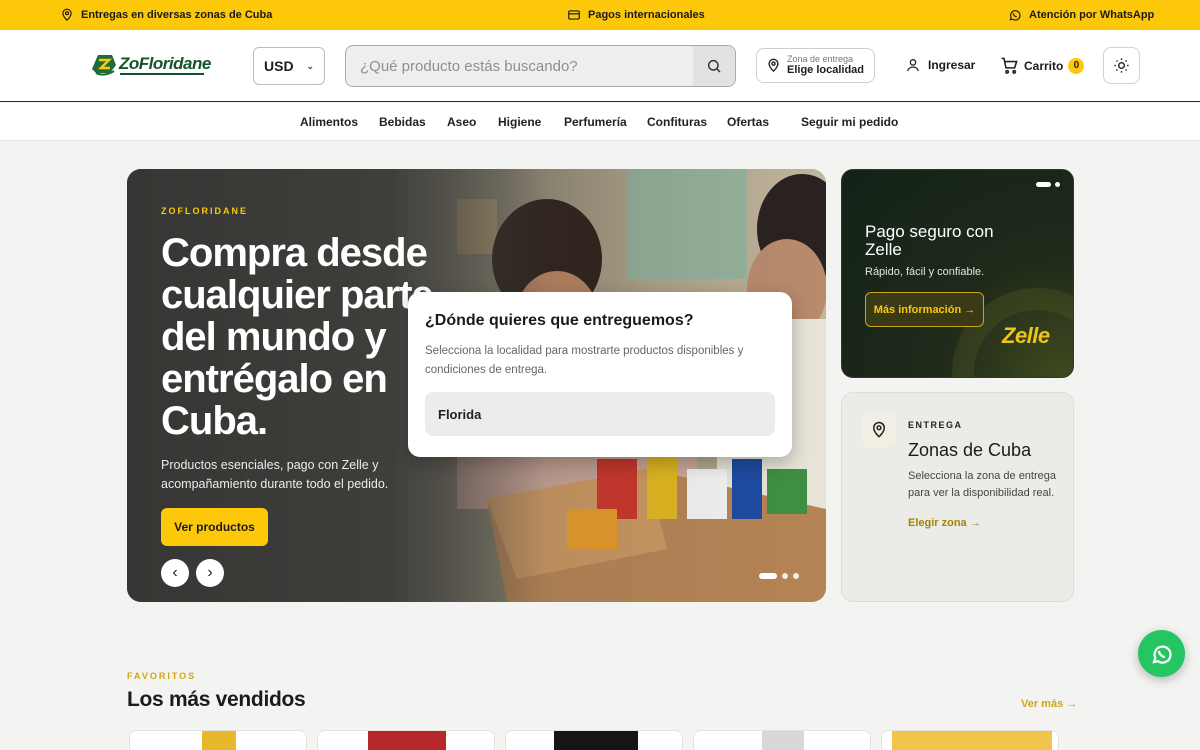 Image resolution: width=1200 pixels, height=750 pixels. Describe the element at coordinates (929, 240) in the screenshot. I see `zelle-title: Pago seguro con Zelle` at that location.